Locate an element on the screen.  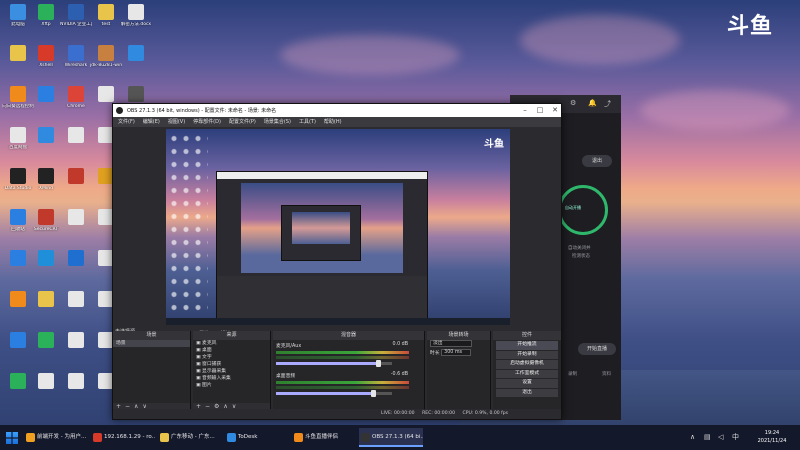
scene-item: 场景 is located at coordinates (151, 343).